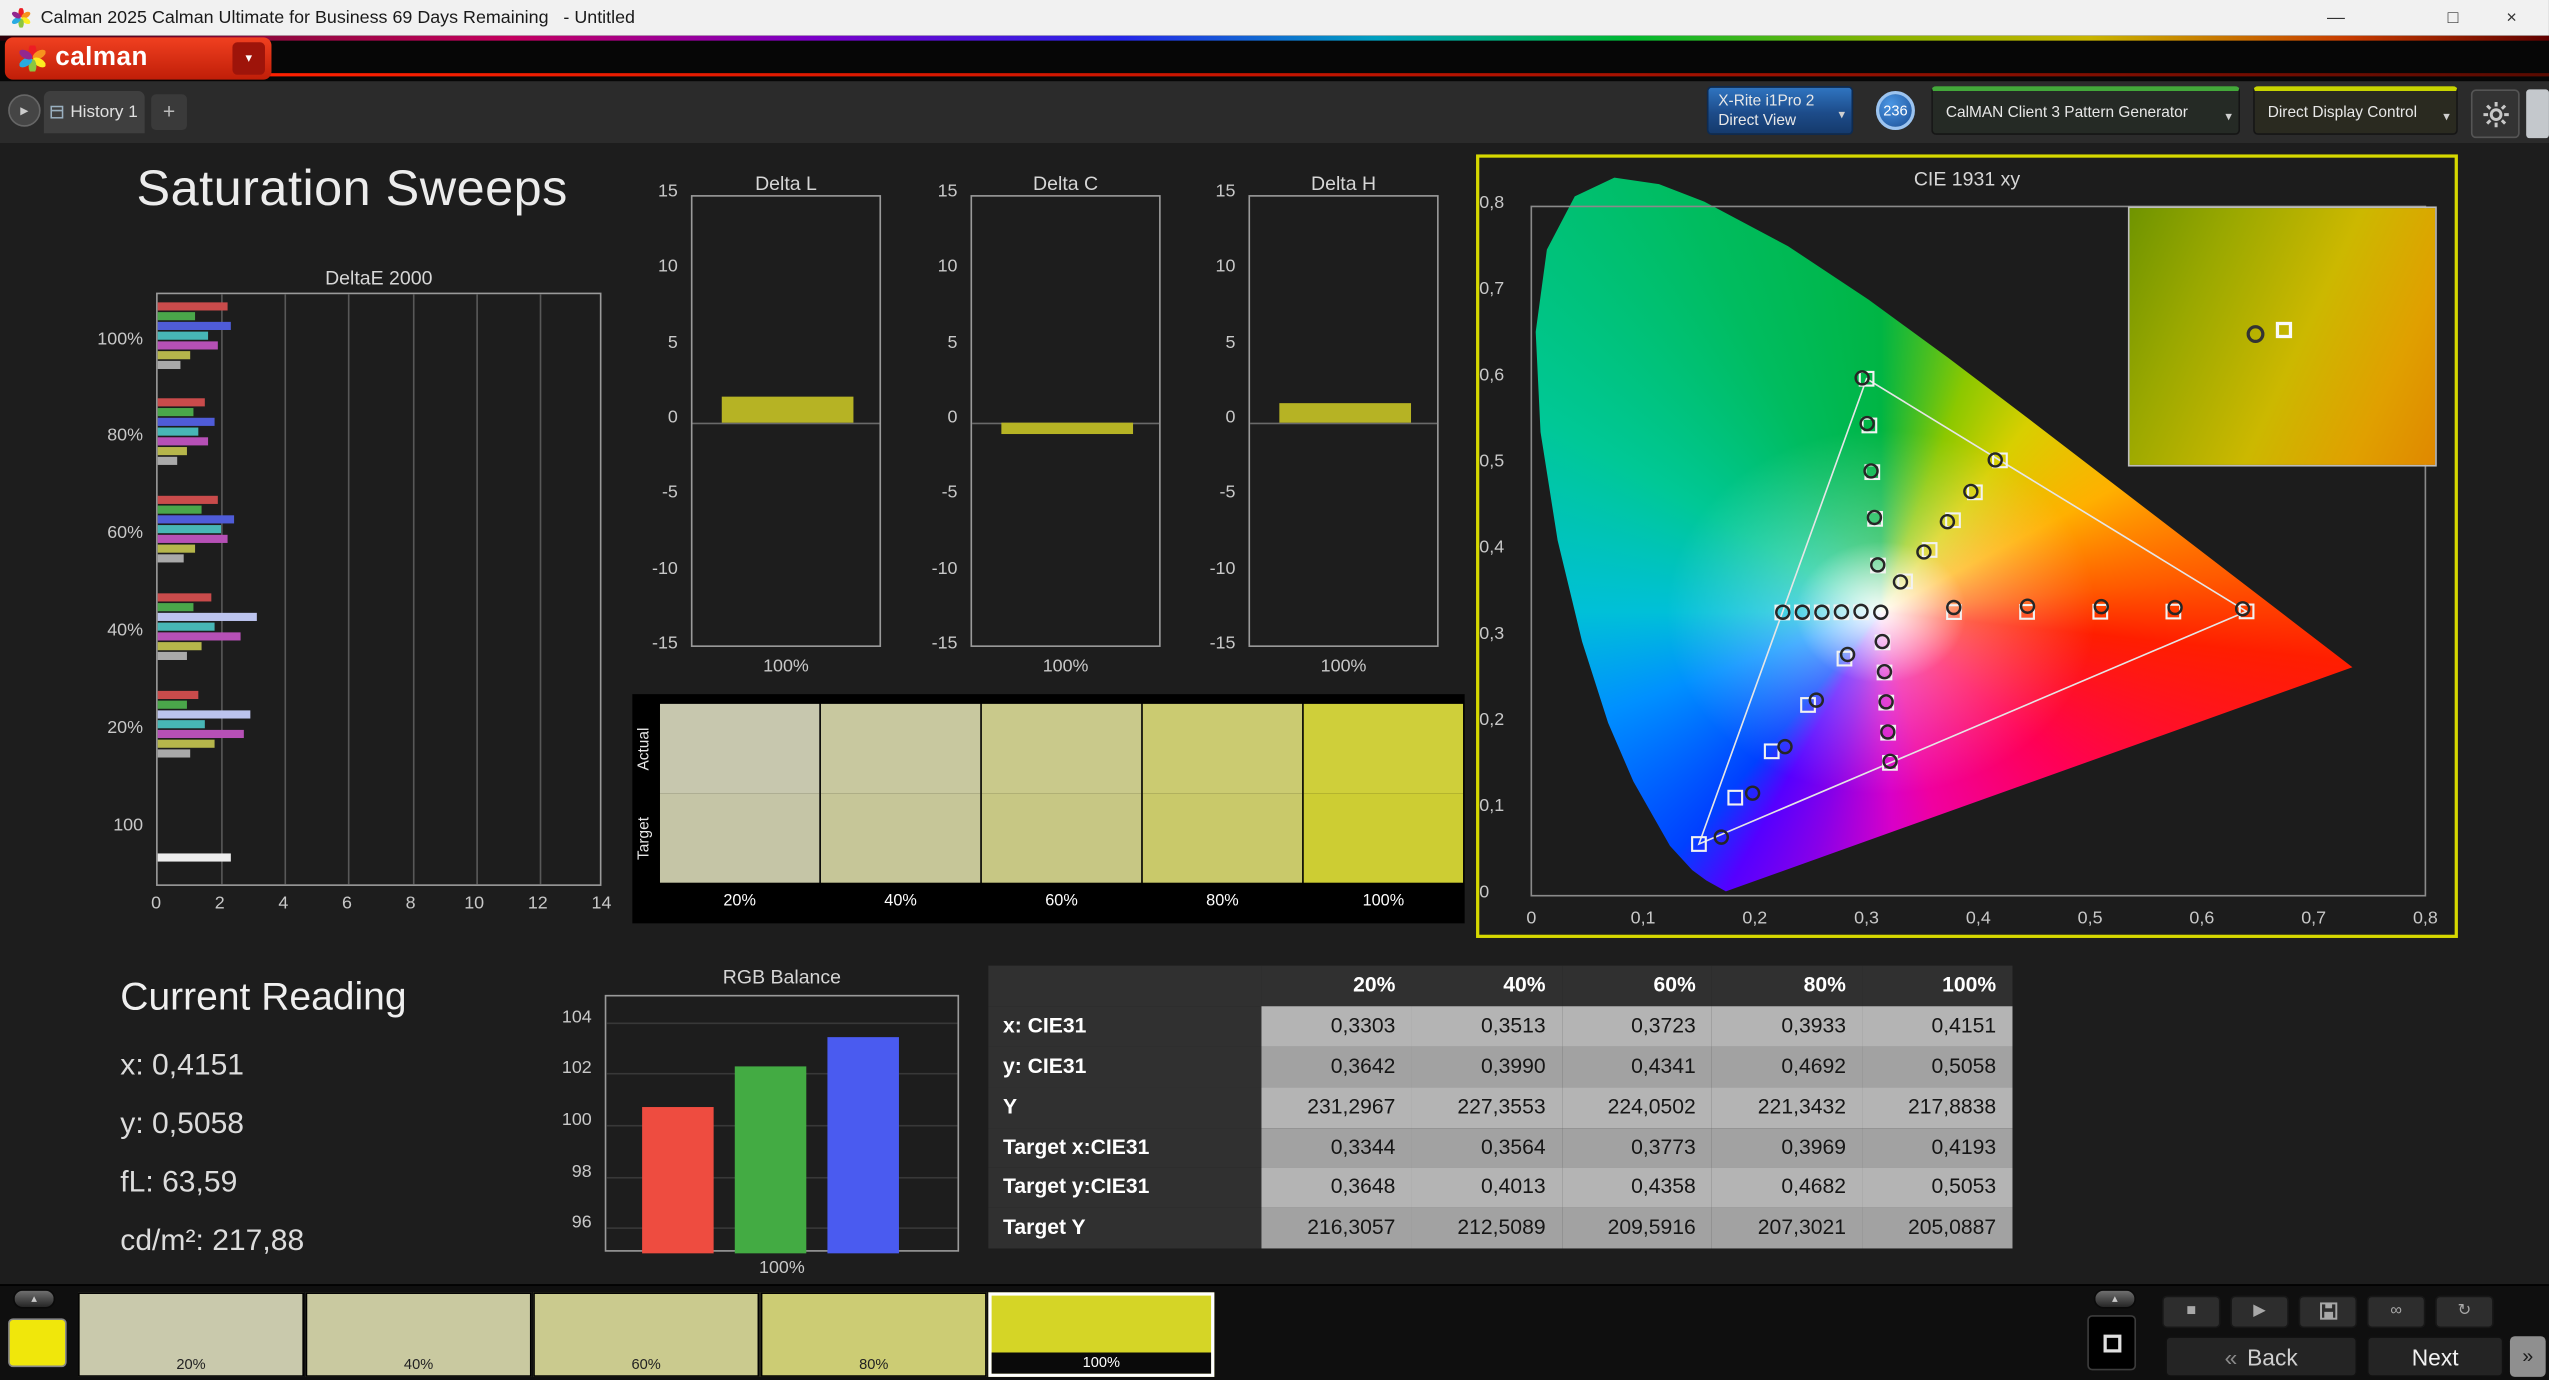 The height and width of the screenshot is (1380, 2549). What do you see at coordinates (669, 493) in the screenshot?
I see `y-tick-label: -5` at bounding box center [669, 493].